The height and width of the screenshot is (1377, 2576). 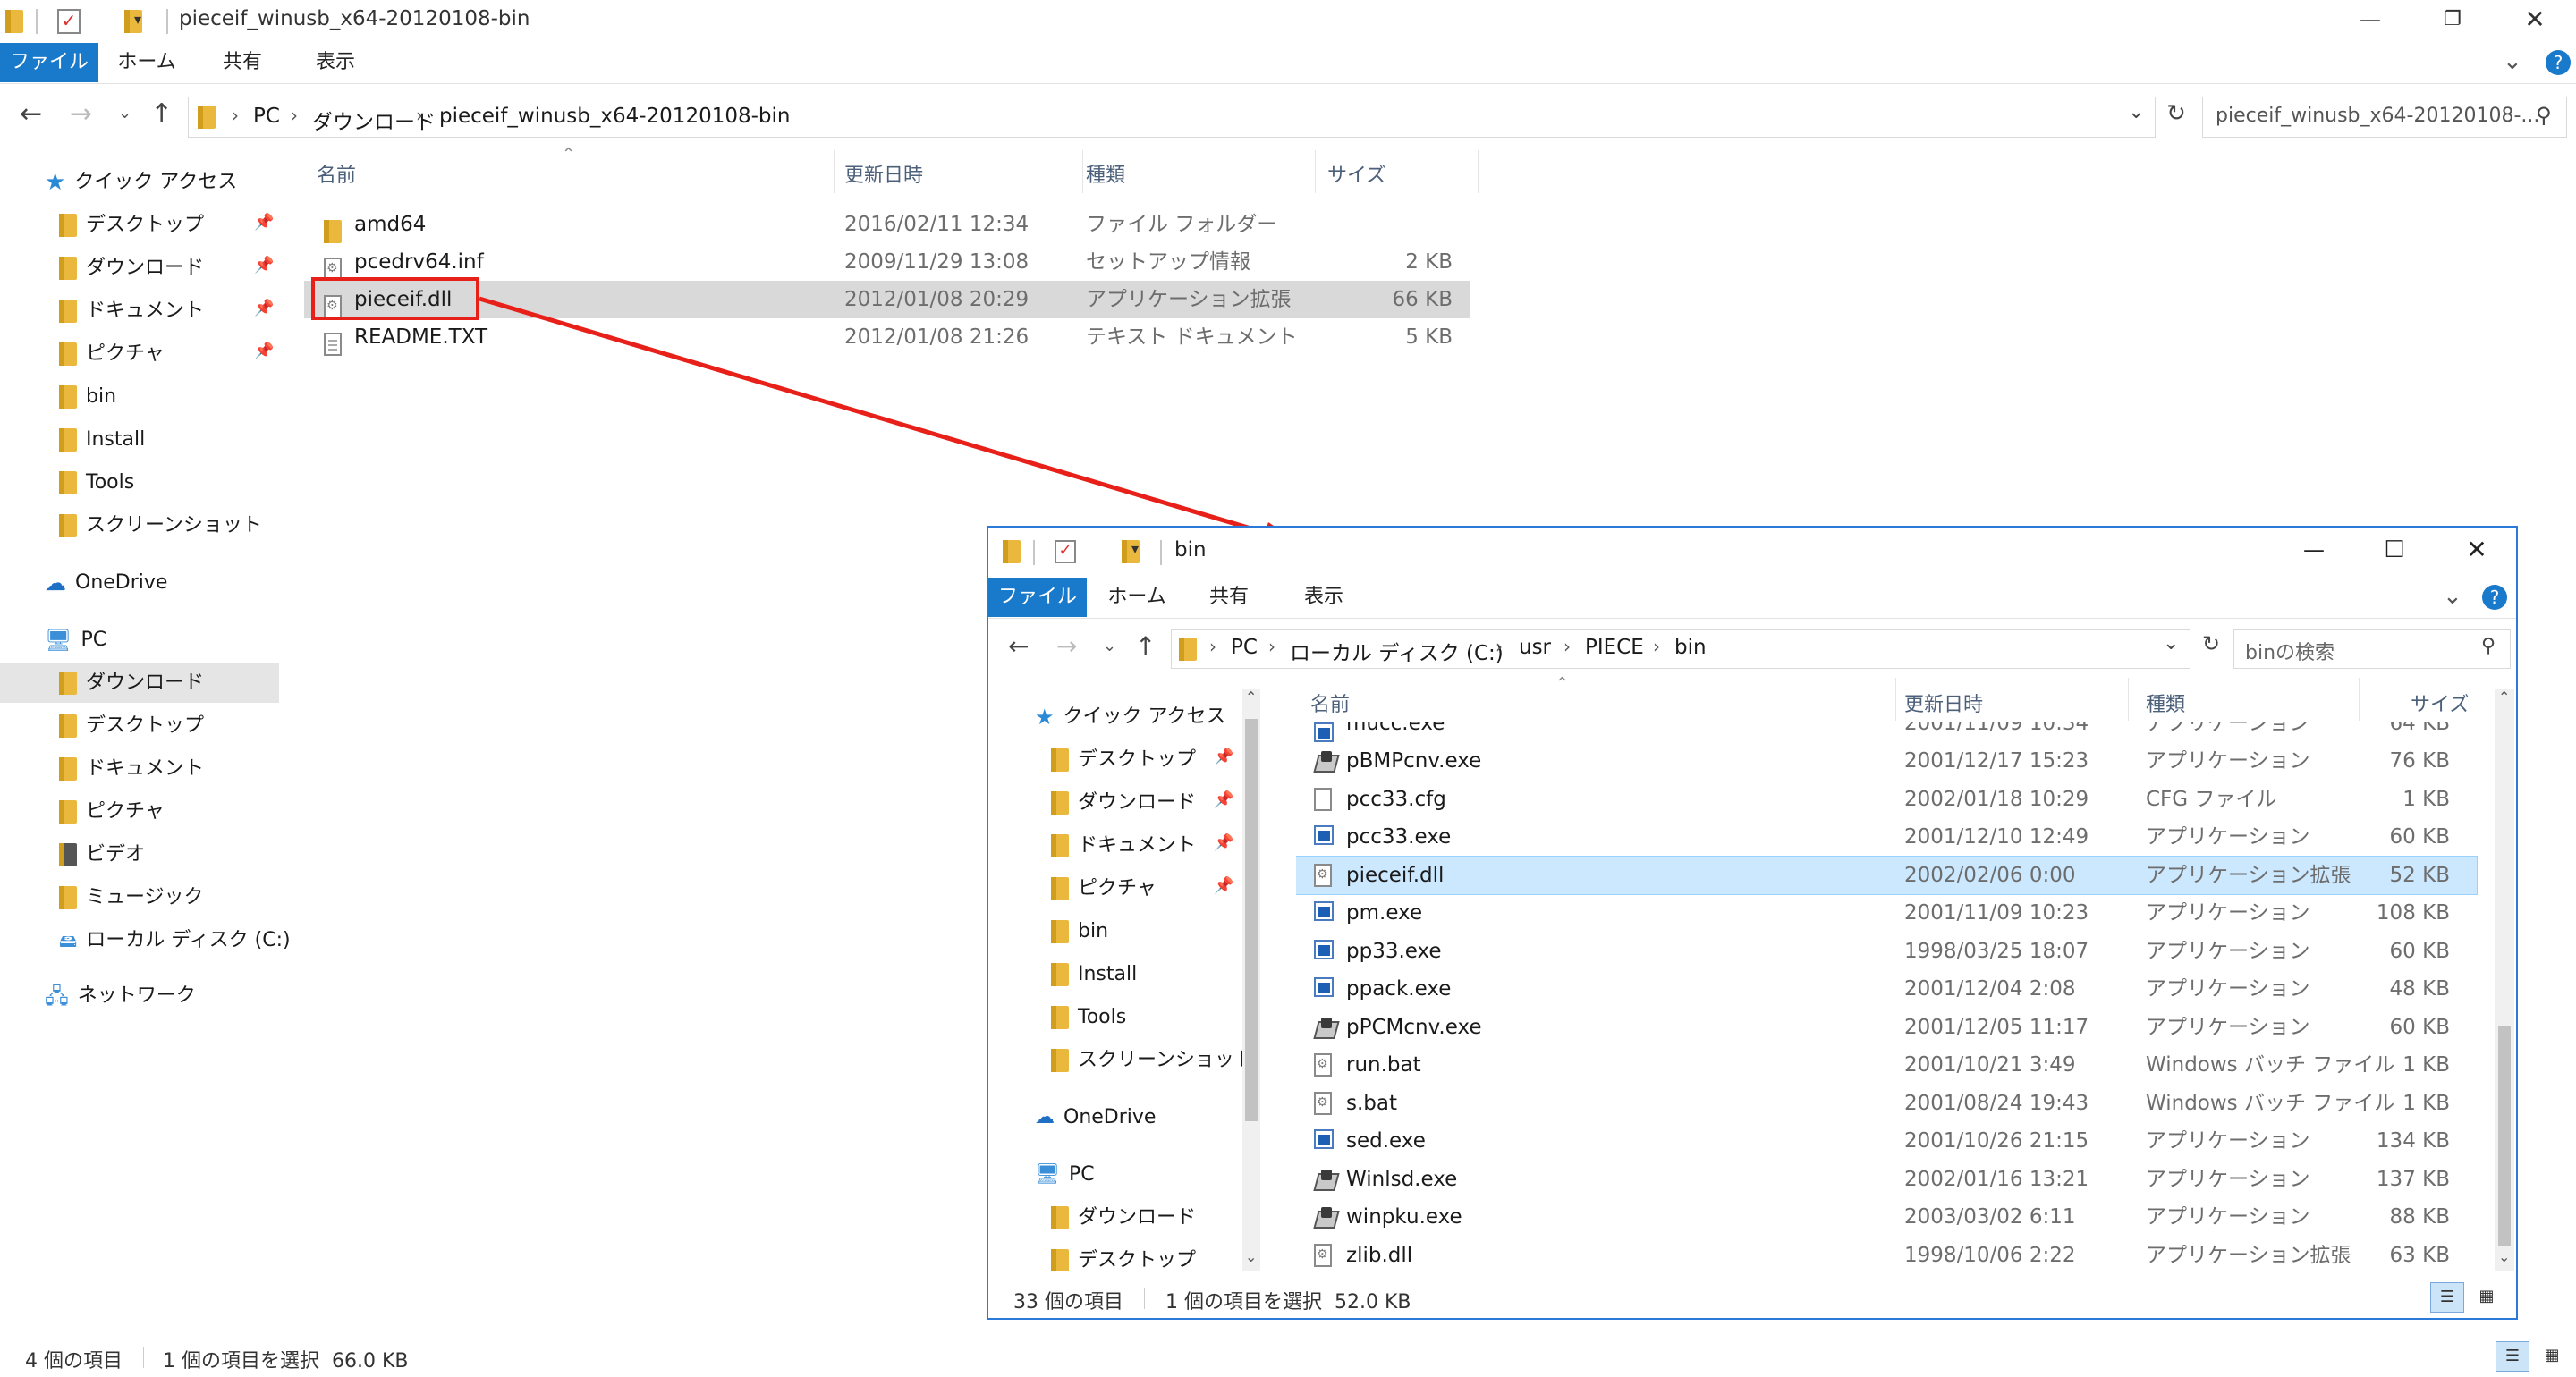 I want to click on nav-downloads: ダウンロード, so click(x=1123, y=803).